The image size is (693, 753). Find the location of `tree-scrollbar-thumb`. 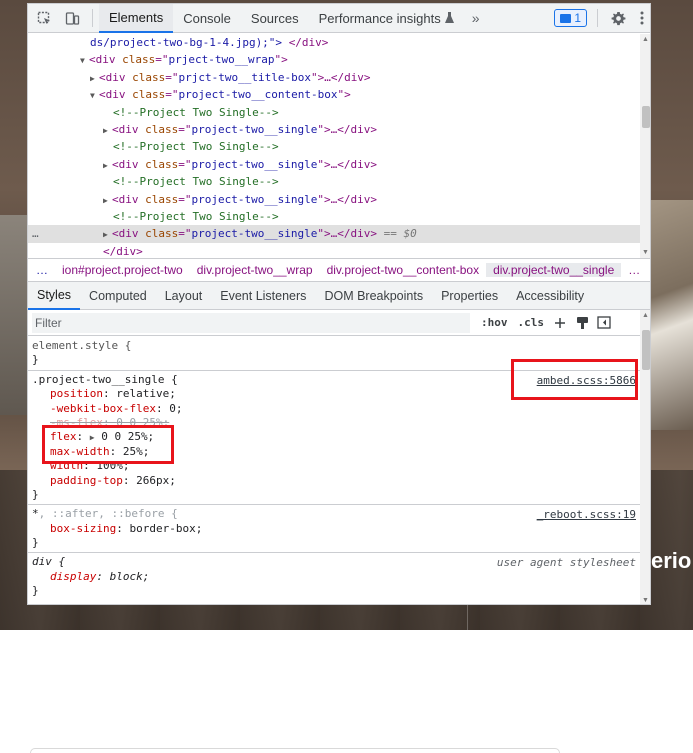

tree-scrollbar-thumb is located at coordinates (646, 117).